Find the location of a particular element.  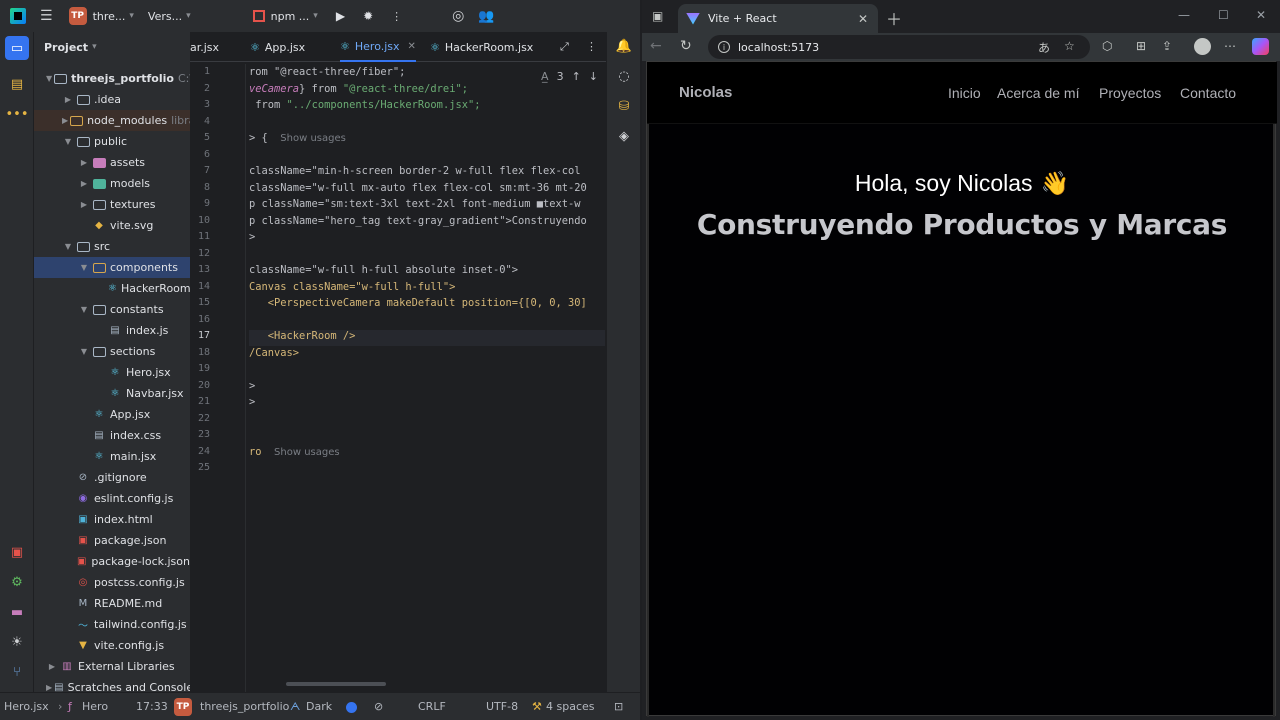

tree-item-app: ⚛ App.jsx is located at coordinates (112, 414).